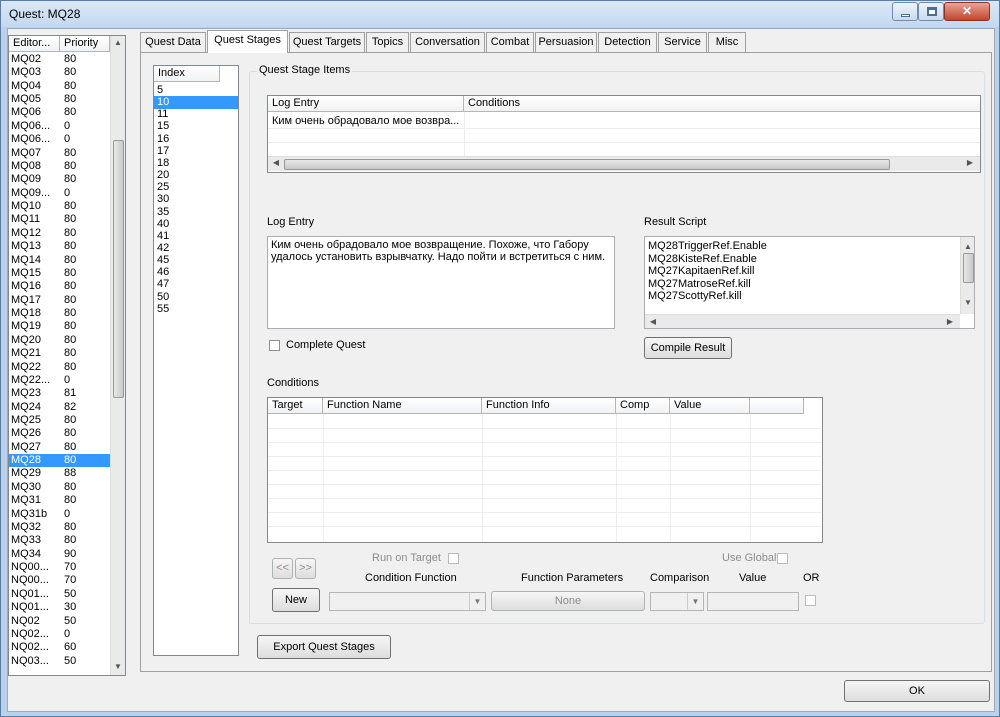 This screenshot has width=1000, height=717. I want to click on quest-list-item: MQ11 80, so click(59, 219).